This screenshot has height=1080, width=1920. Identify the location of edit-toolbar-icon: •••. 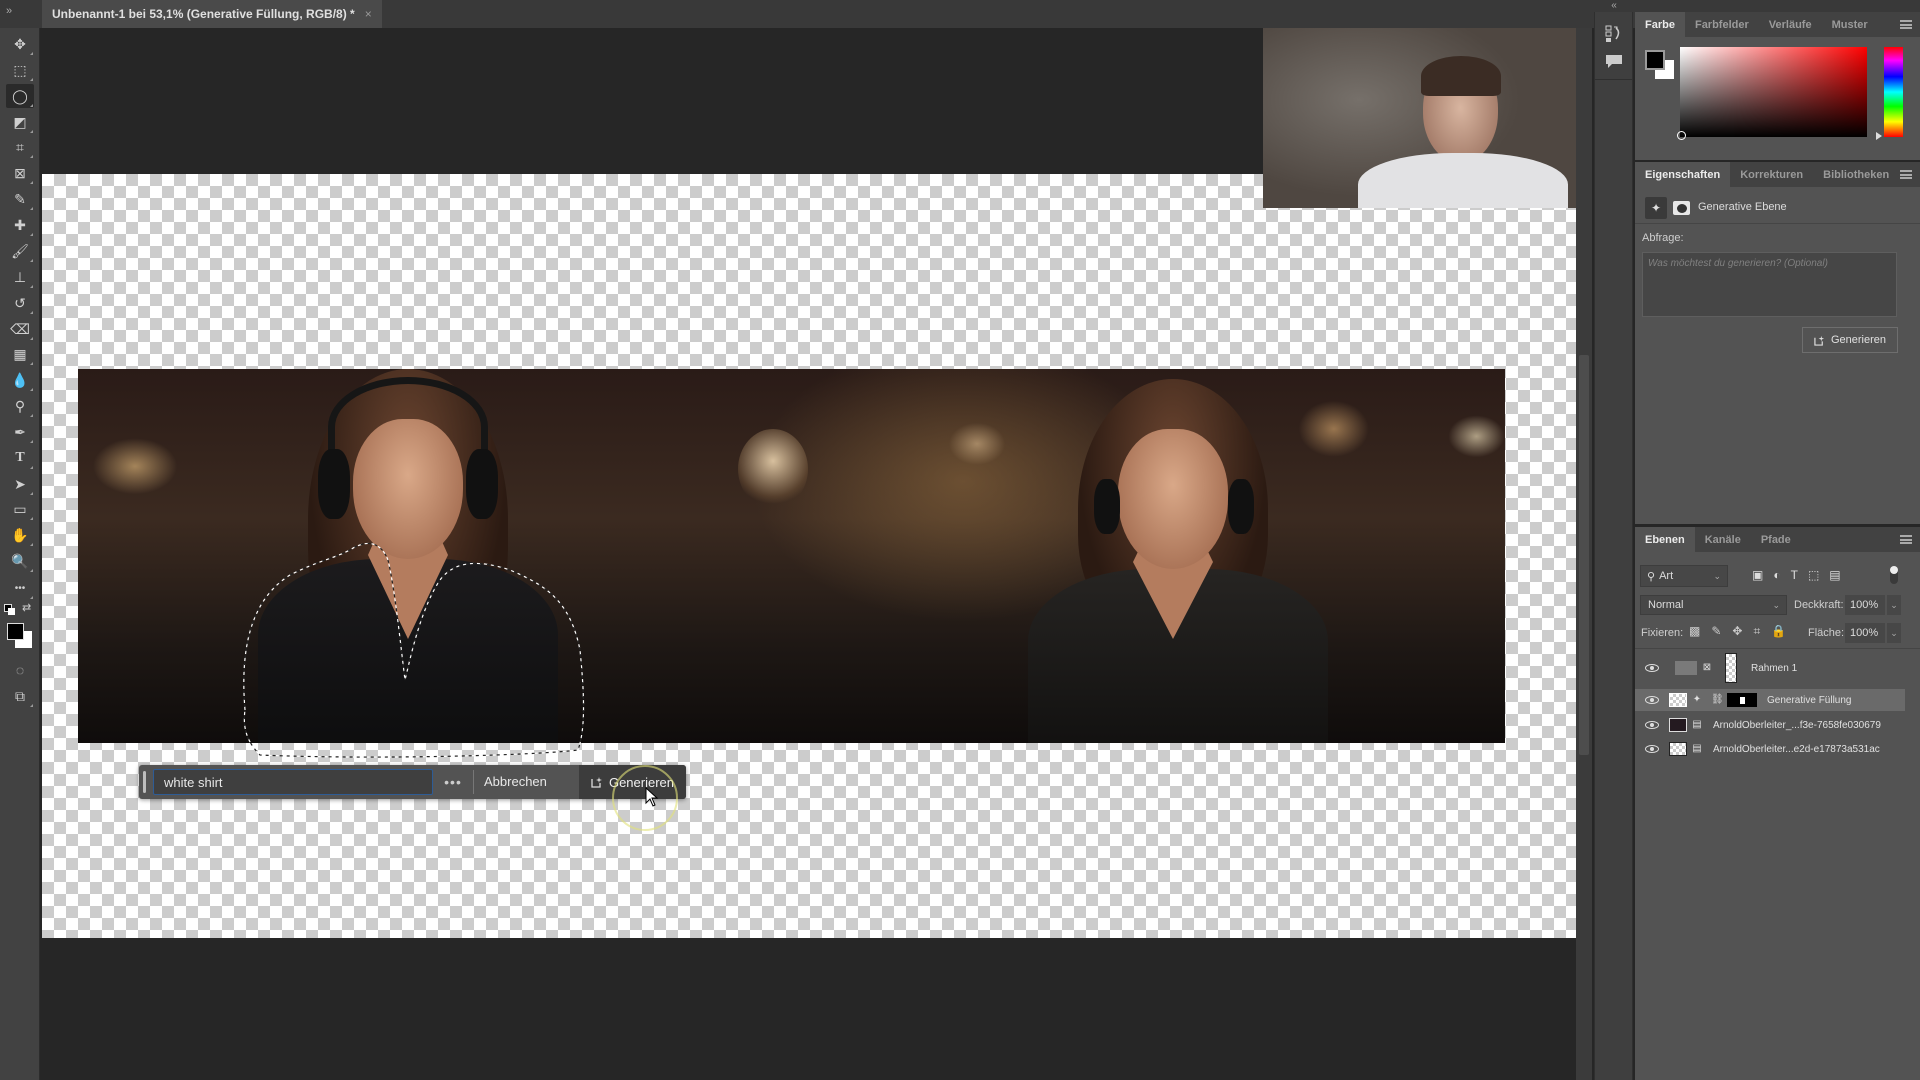
(20, 588).